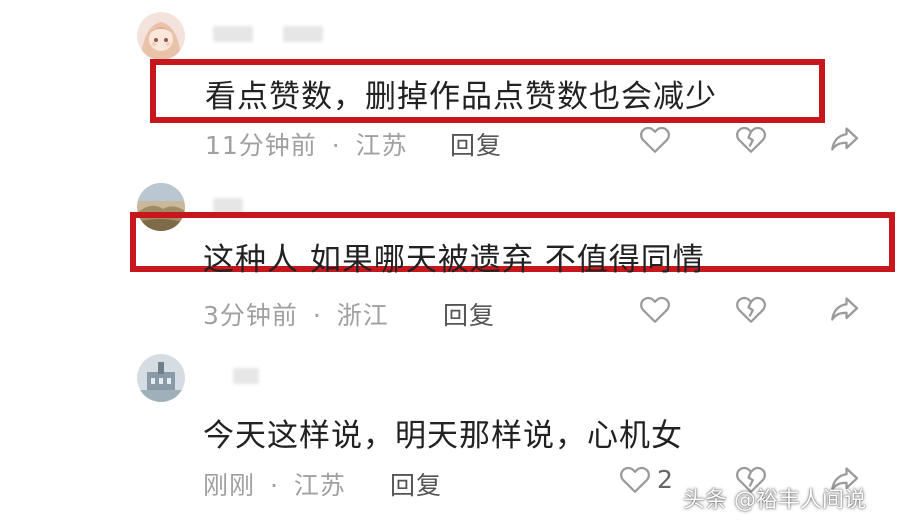 The height and width of the screenshot is (522, 900). What do you see at coordinates (362, 315) in the screenshot?
I see `comment-location: 浙江` at bounding box center [362, 315].